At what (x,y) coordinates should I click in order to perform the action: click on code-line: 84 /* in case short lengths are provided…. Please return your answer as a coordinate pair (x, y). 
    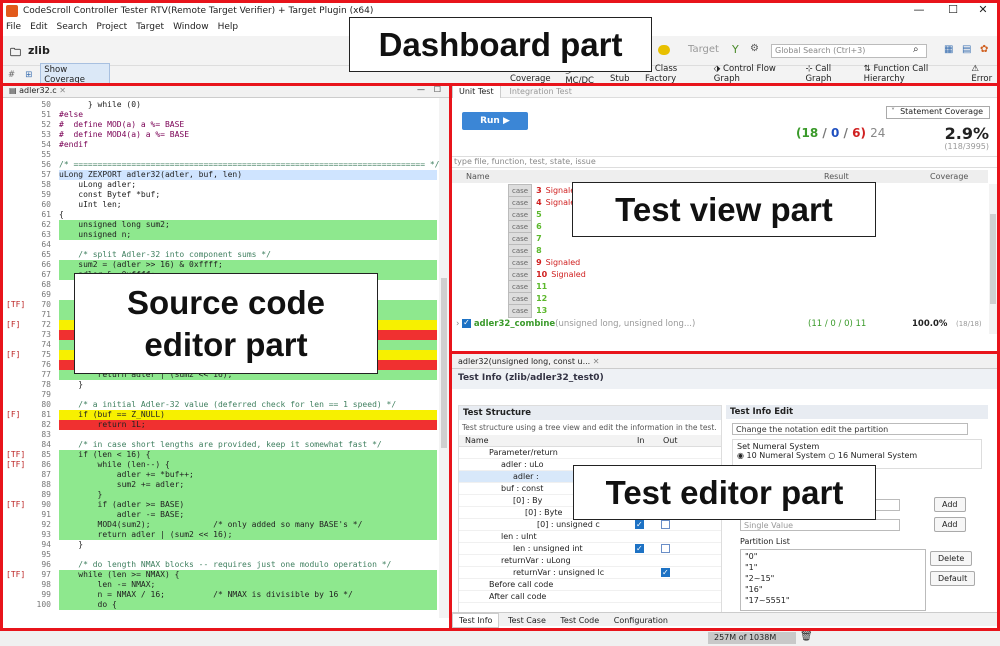
    Looking at the image, I should click on (226, 445).